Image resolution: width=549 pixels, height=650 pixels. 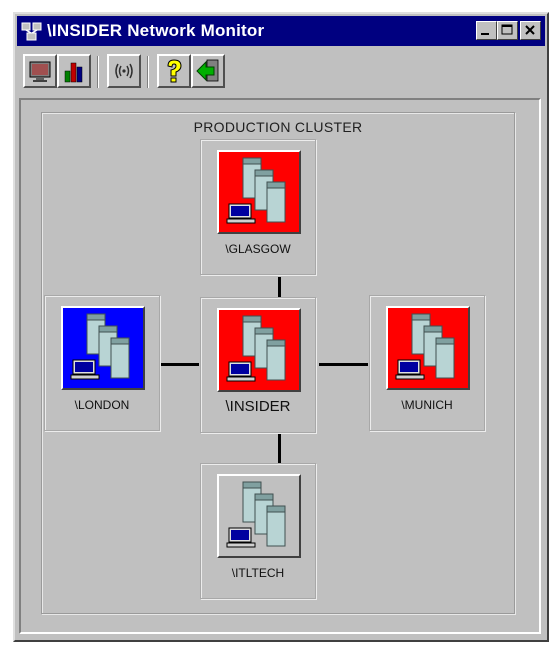 I want to click on exit-button, so click(x=208, y=71).